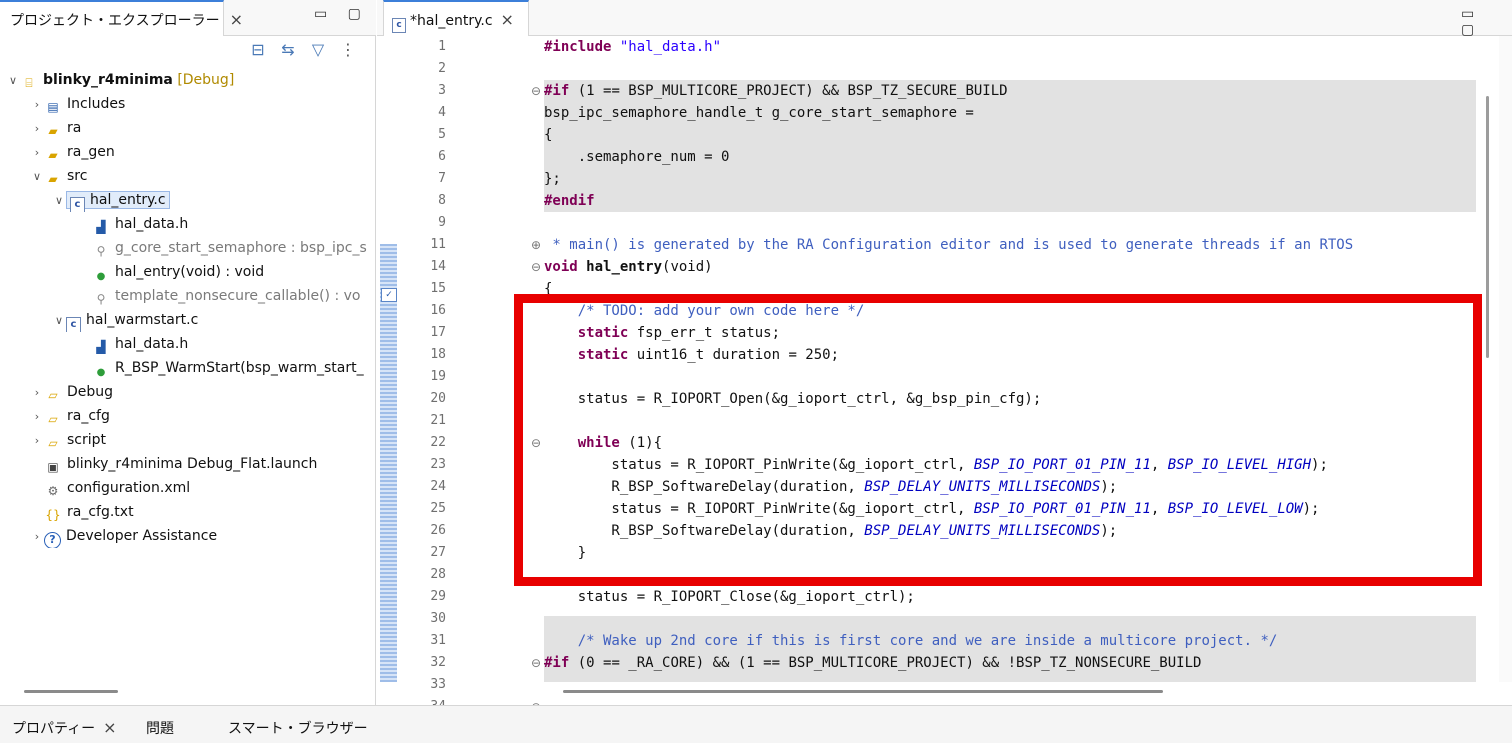  I want to click on view-menu-icon: ⋮, so click(348, 50).